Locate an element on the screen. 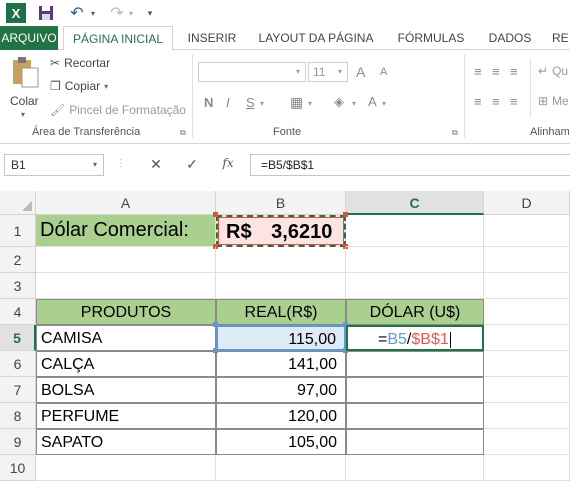 The height and width of the screenshot is (494, 570). b1-ref-handle is located at coordinates (215, 214).